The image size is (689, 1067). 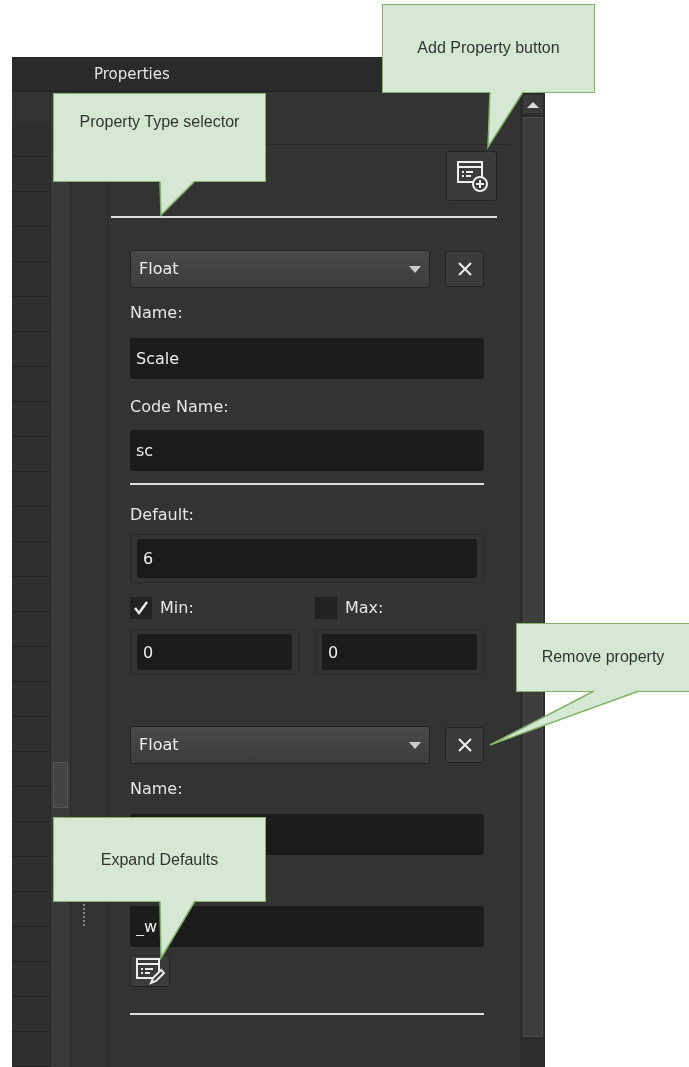 I want to click on scroll-up-button, so click(x=532, y=104).